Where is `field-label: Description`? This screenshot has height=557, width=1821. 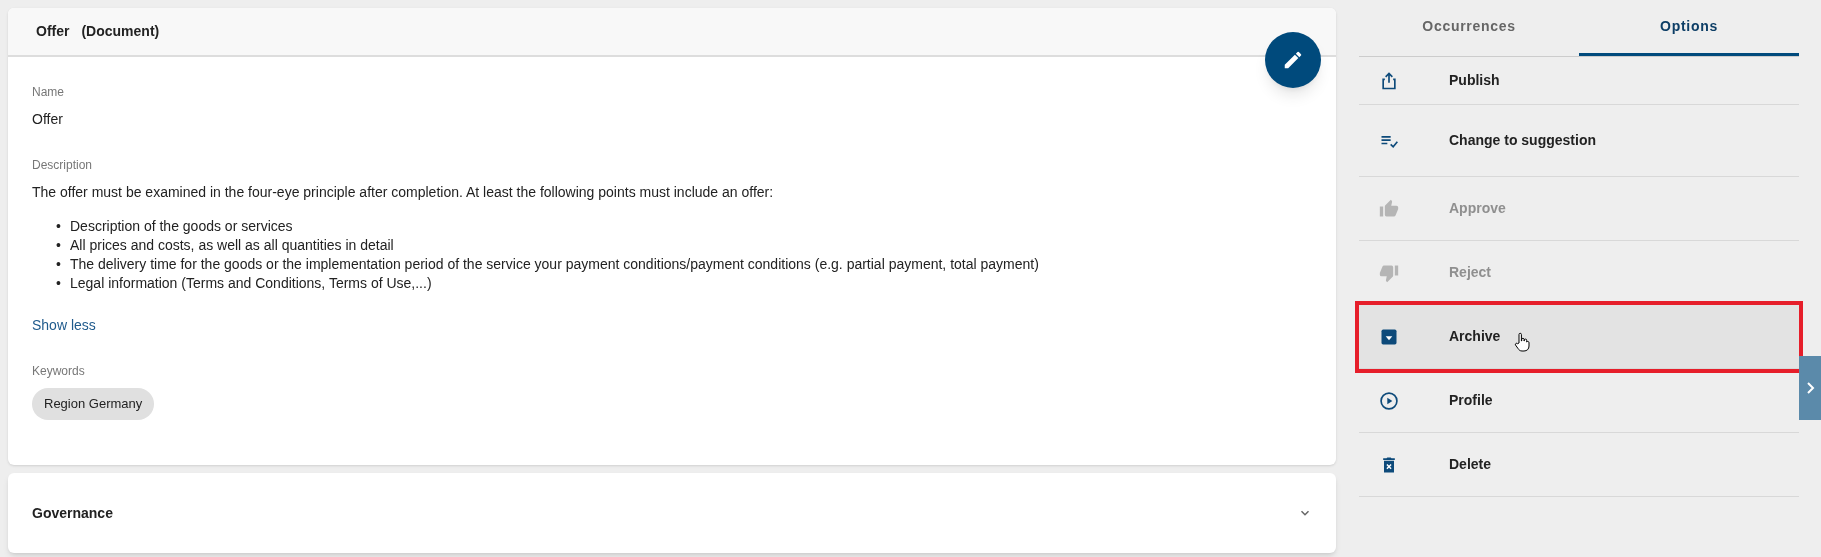
field-label: Description is located at coordinates (63, 165).